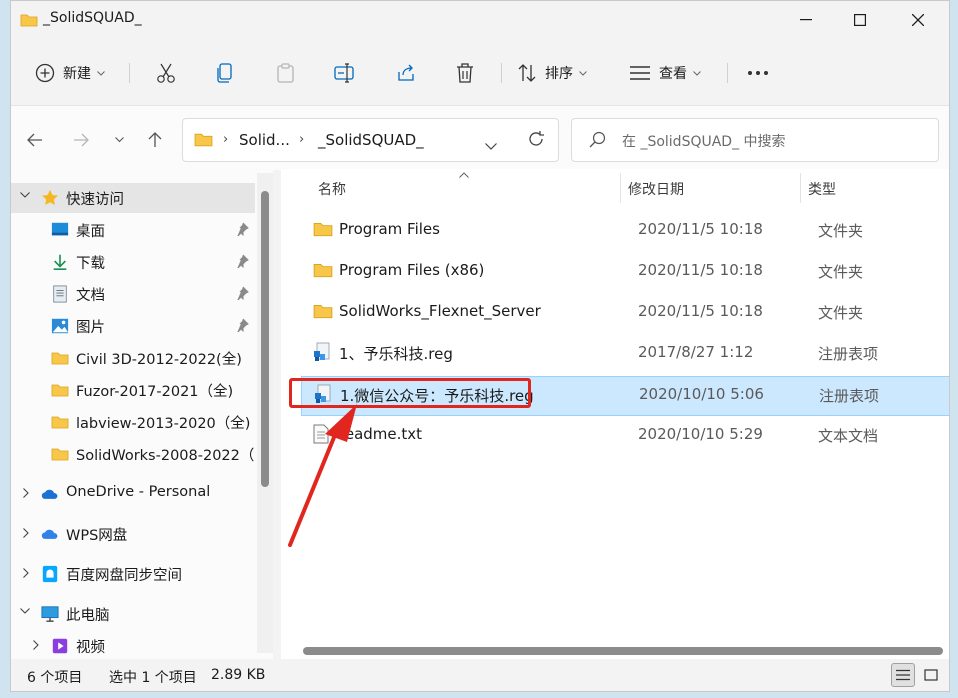 The width and height of the screenshot is (958, 698). I want to click on sidebar-item-this-pc: 此电脑, so click(141, 614).